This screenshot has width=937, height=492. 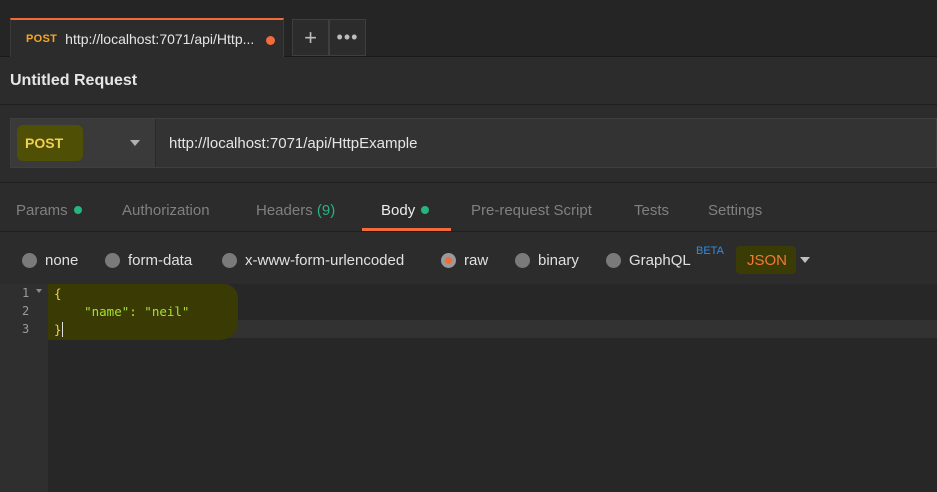 I want to click on more-horizontal-icon: •••, so click(x=347, y=37).